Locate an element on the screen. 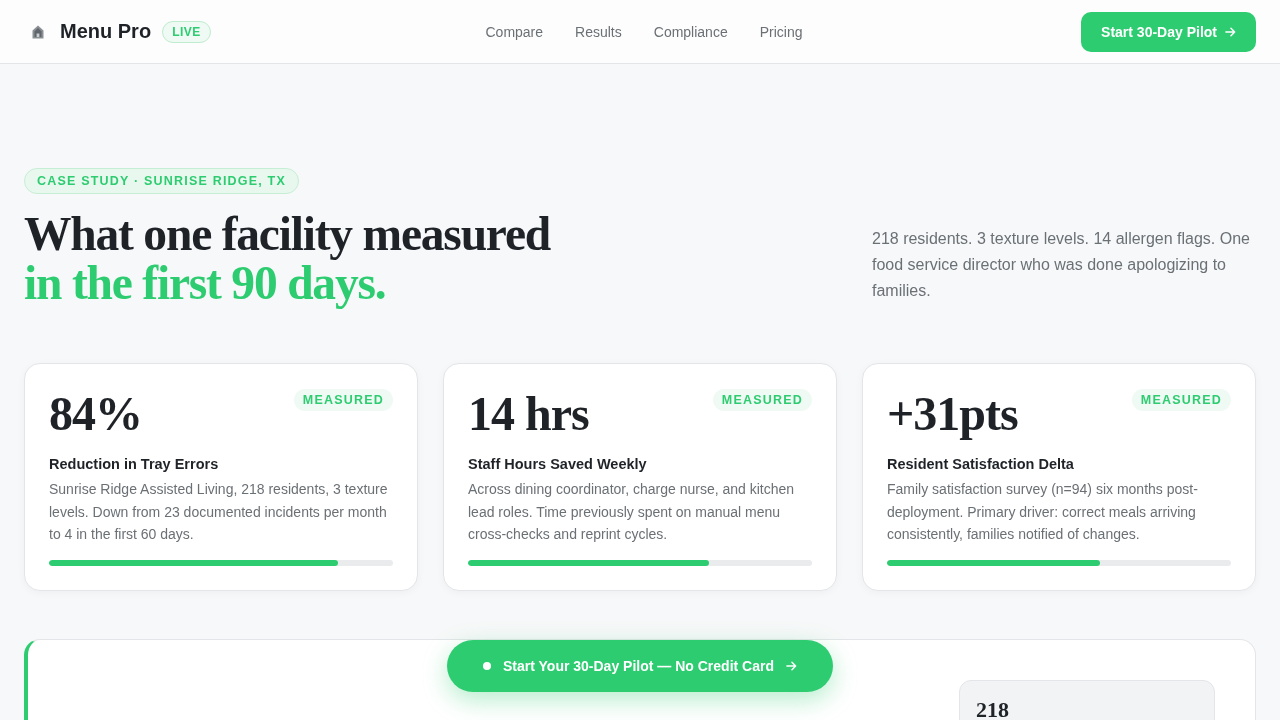 The image size is (1280, 720). metric-title: Reduction in Tray Errors is located at coordinates (134, 464).